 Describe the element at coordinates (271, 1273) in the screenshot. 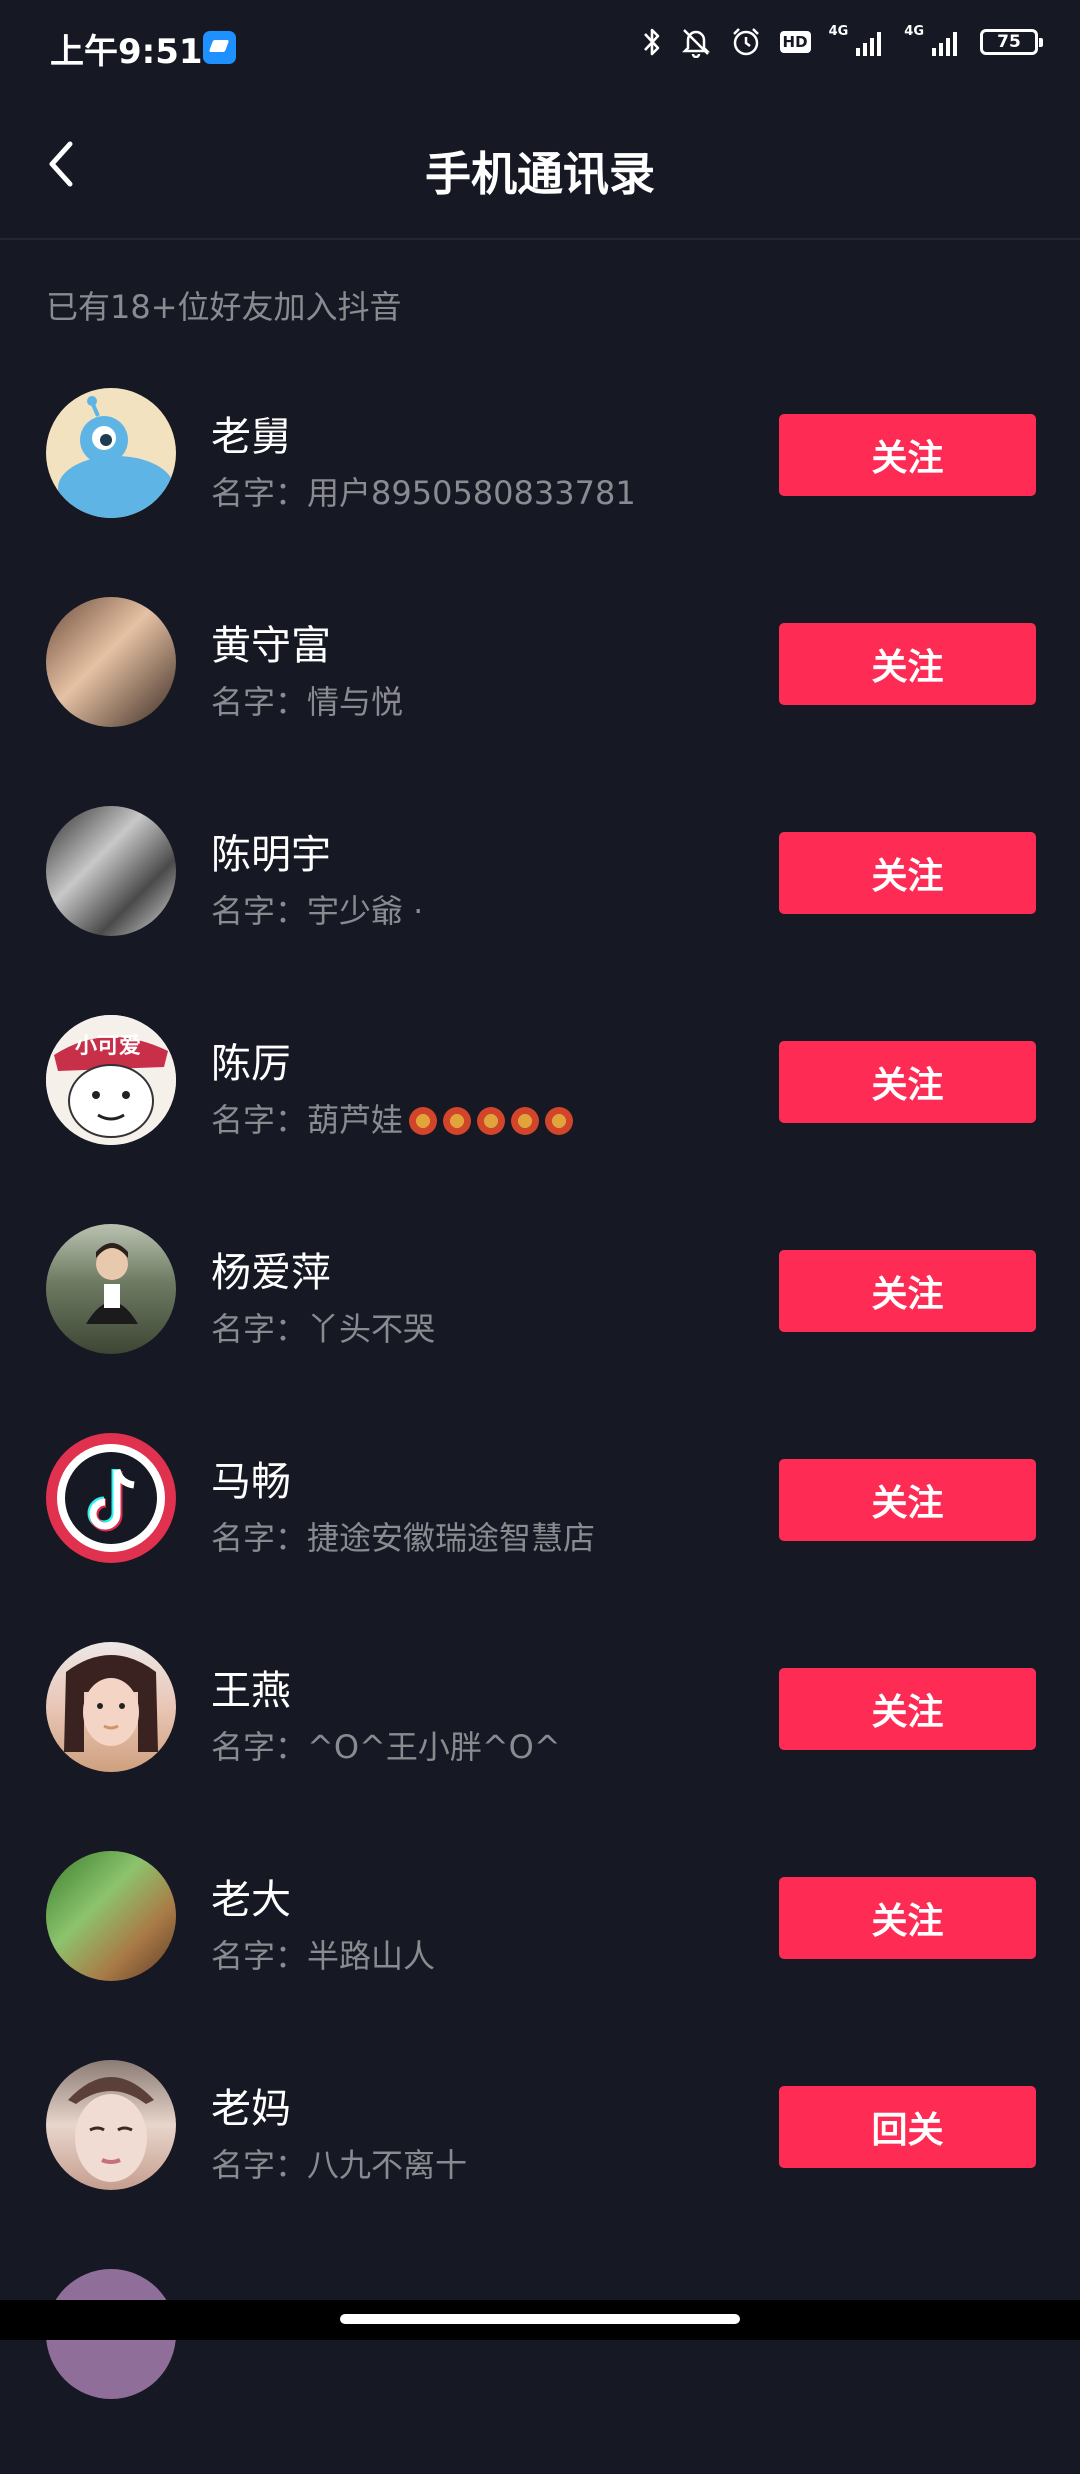

I see `contact-name: 杨爱萍` at that location.